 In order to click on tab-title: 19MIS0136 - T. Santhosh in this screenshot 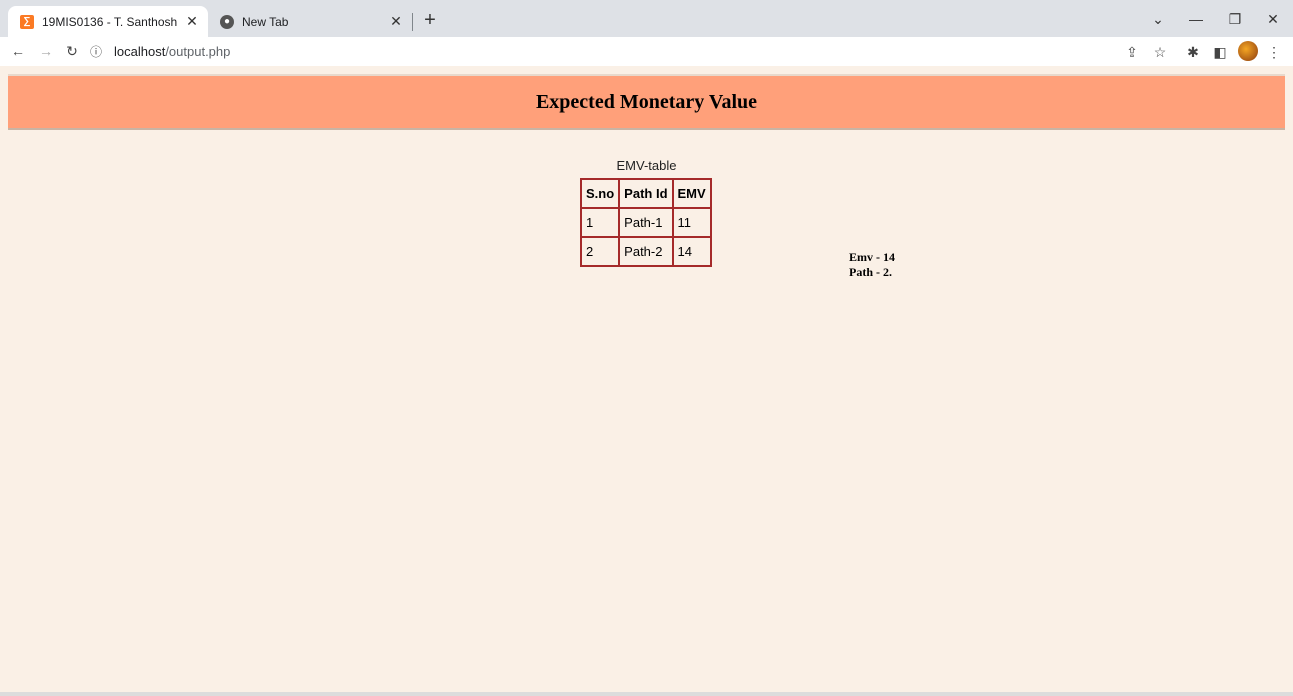, I will do `click(110, 21)`.